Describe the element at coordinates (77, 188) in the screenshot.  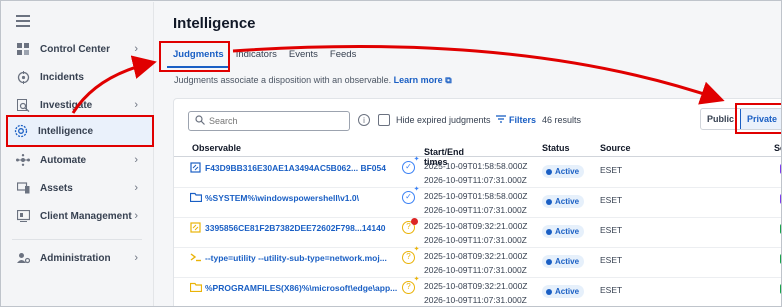
I see `sidebar-item-assets: Assets ›` at that location.